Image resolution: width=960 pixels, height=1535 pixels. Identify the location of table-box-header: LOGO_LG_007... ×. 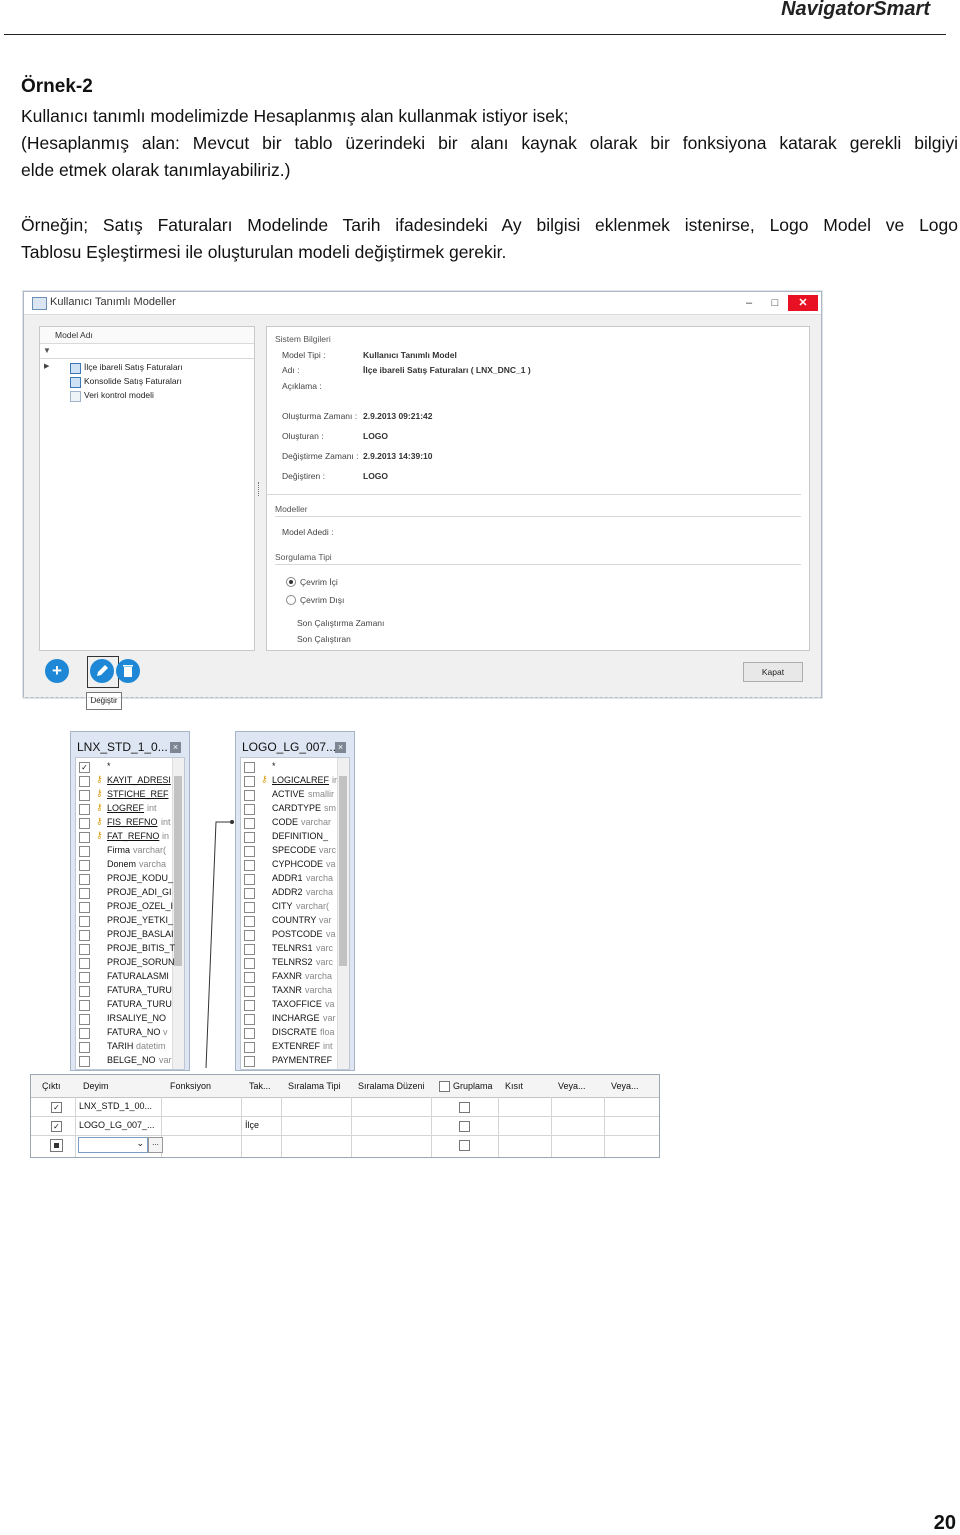
(295, 744).